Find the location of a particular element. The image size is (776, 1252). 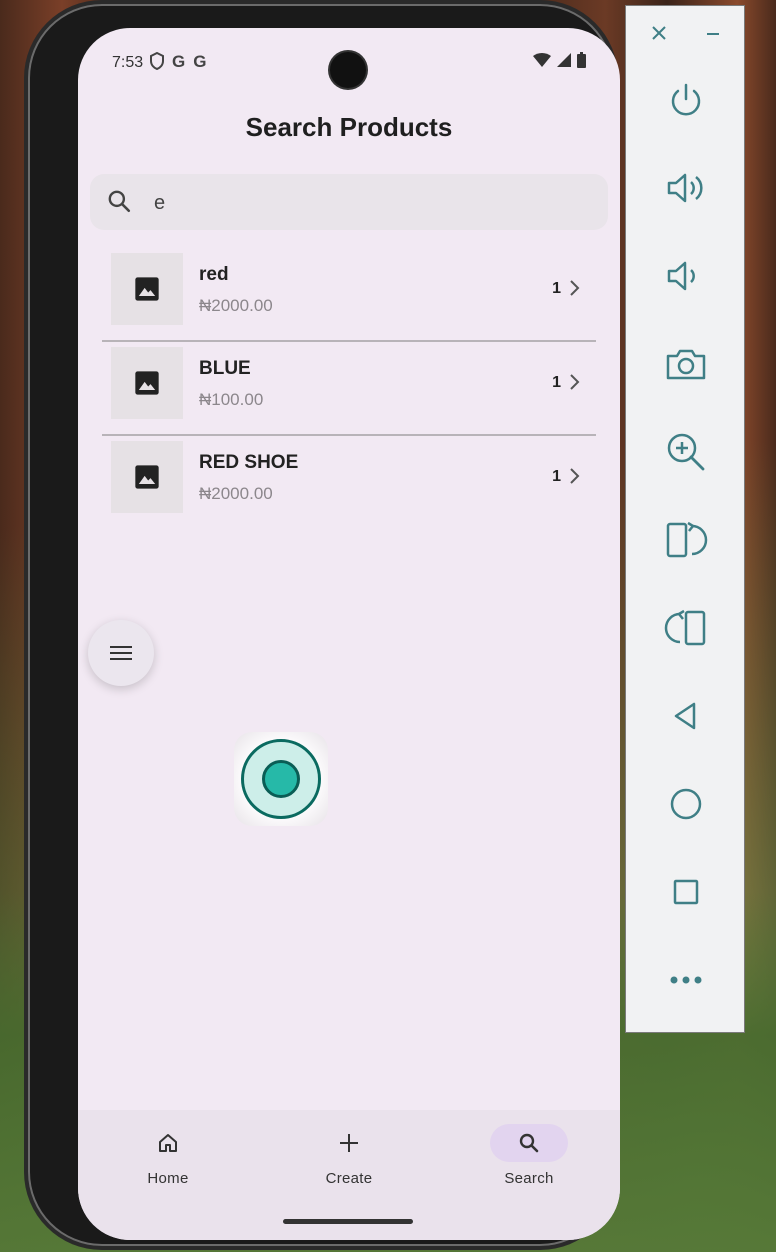

close-icon is located at coordinates (659, 35).